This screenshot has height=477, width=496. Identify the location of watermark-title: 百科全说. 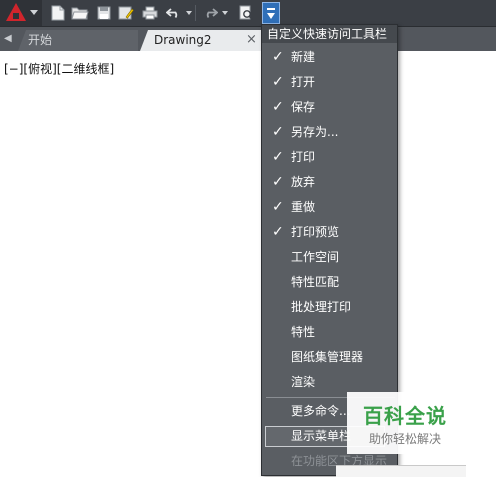
(405, 416).